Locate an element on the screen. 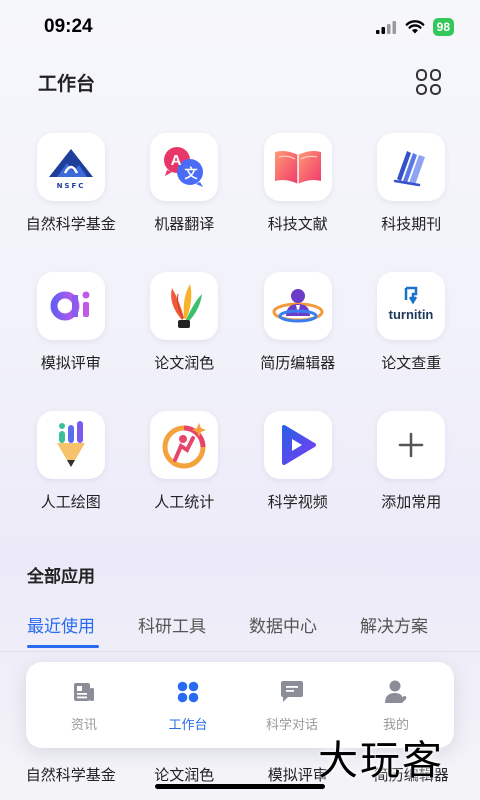 This screenshot has height=800, width=480. tab-recent: 最近使用 is located at coordinates (82, 624).